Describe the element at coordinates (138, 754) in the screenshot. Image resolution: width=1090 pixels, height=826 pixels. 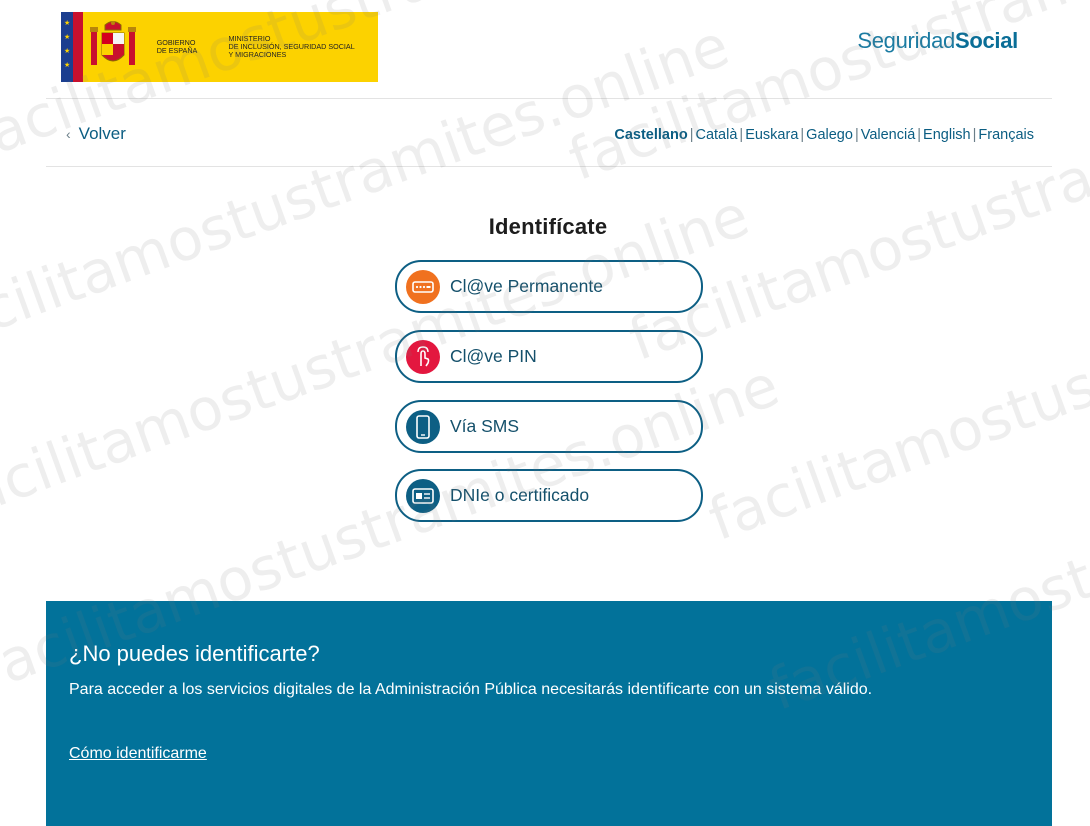
I see `how-to-identify-link: Cómo identificarme` at that location.